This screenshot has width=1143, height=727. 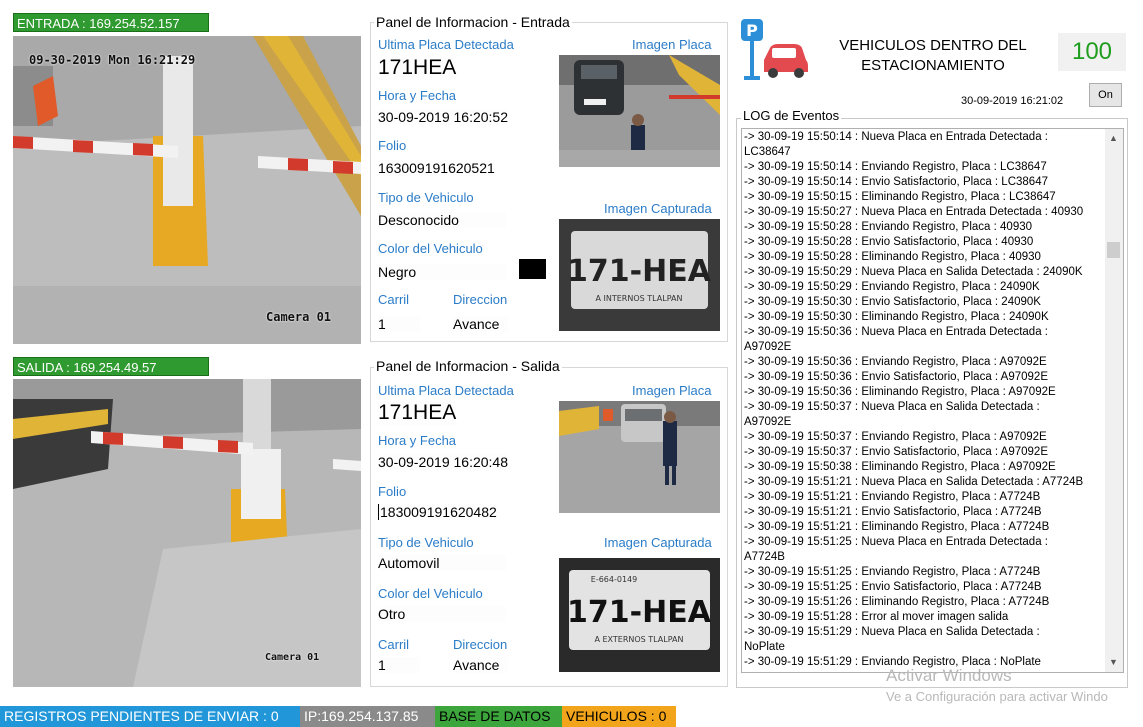 What do you see at coordinates (773, 49) in the screenshot?
I see `parking-icon: P` at bounding box center [773, 49].